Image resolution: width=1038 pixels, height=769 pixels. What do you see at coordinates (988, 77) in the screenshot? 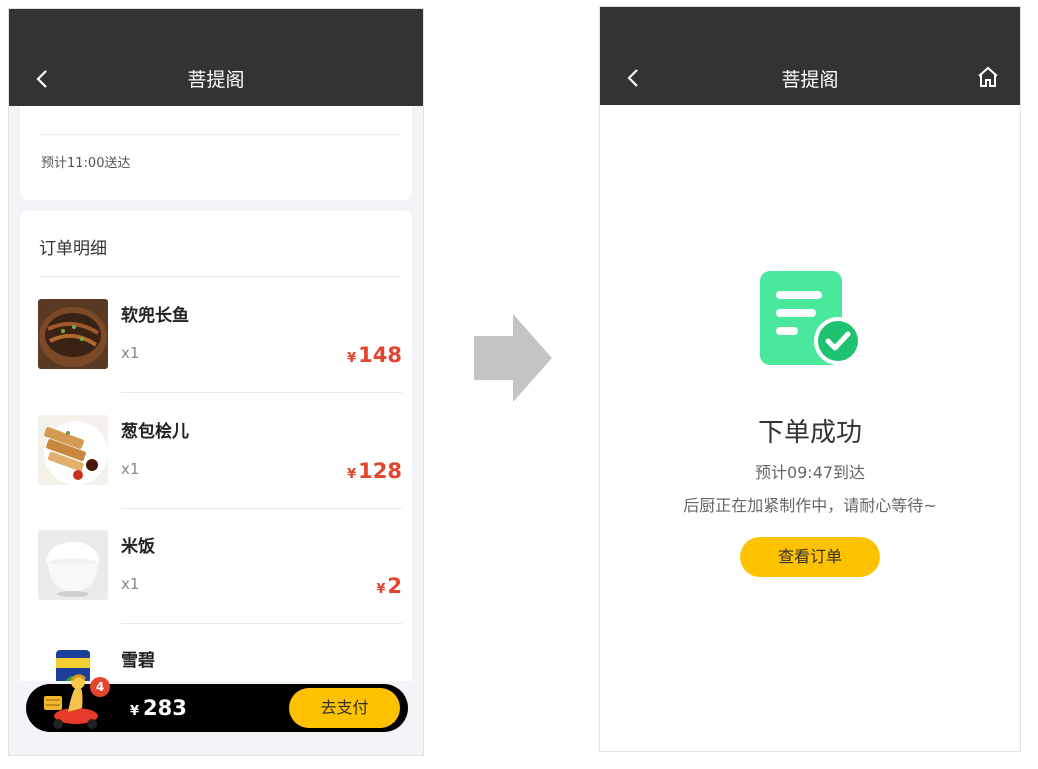
I see `home-icon` at bounding box center [988, 77].